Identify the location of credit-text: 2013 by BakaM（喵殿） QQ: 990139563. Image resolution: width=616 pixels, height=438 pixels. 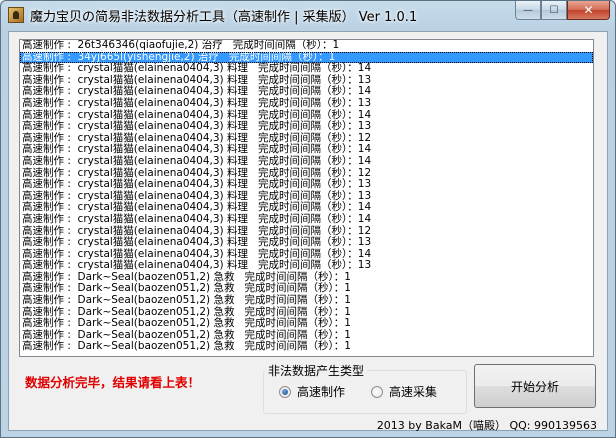
(486, 425).